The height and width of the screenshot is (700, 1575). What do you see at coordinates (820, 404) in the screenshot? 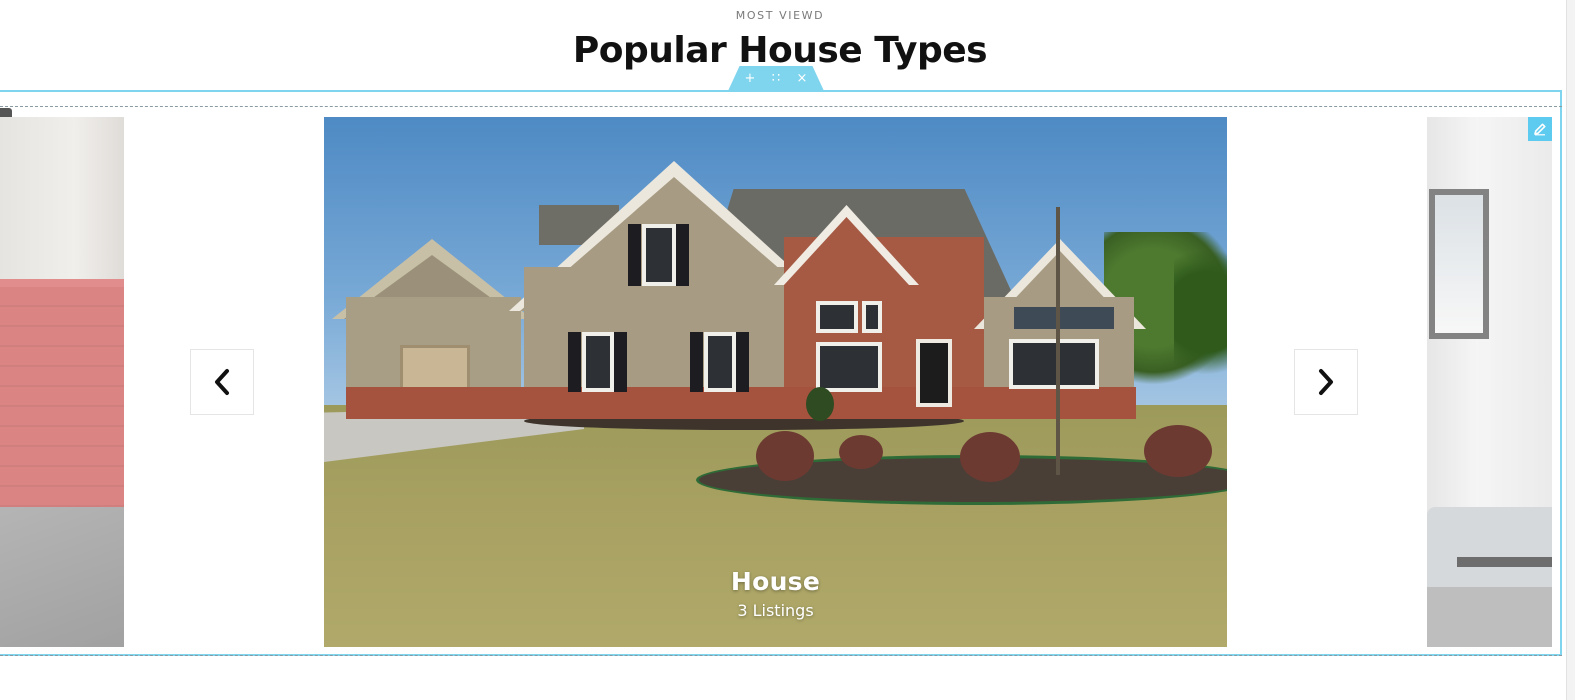
I see `house-shrub-evergreen` at bounding box center [820, 404].